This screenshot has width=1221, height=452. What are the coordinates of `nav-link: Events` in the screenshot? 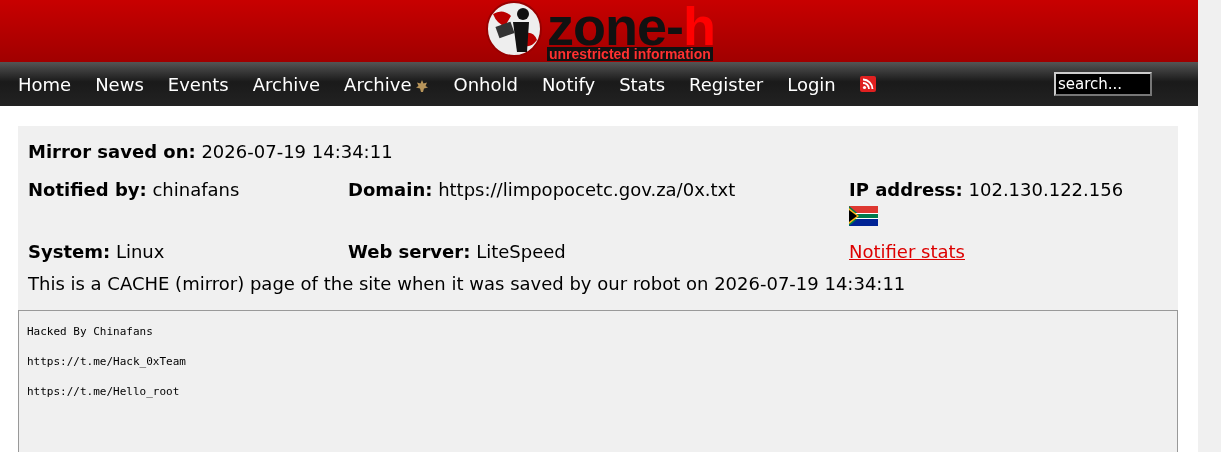 It's located at (198, 84).